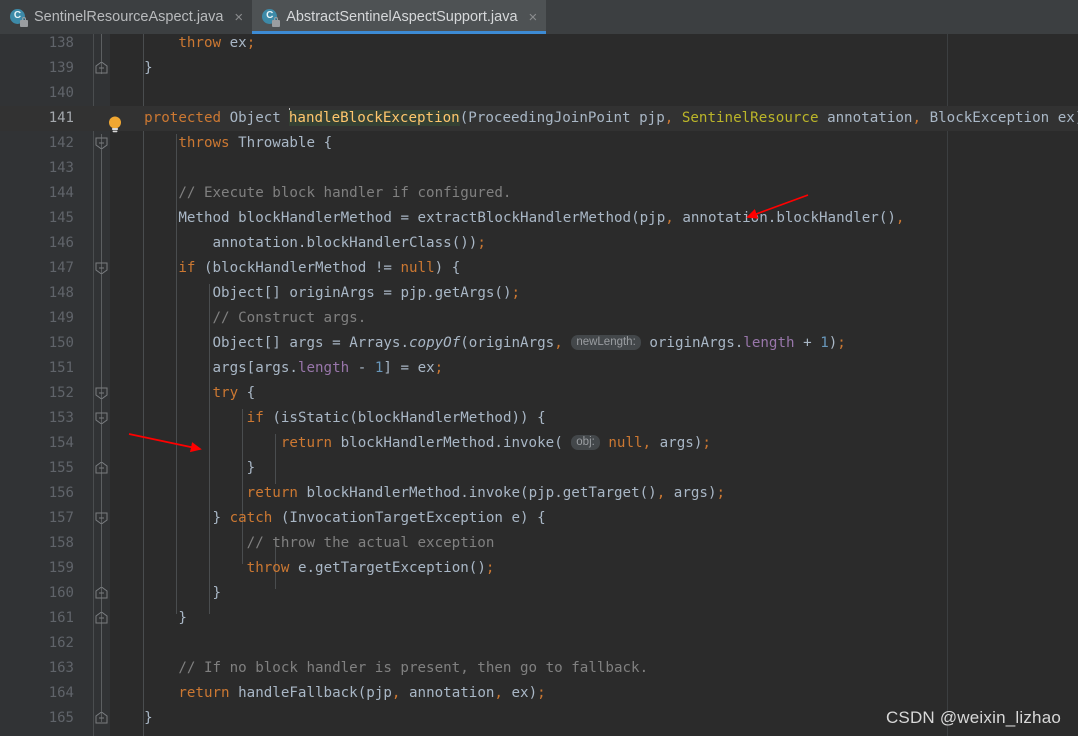 The height and width of the screenshot is (736, 1078). Describe the element at coordinates (61, 168) in the screenshot. I see `line-number: 143` at that location.